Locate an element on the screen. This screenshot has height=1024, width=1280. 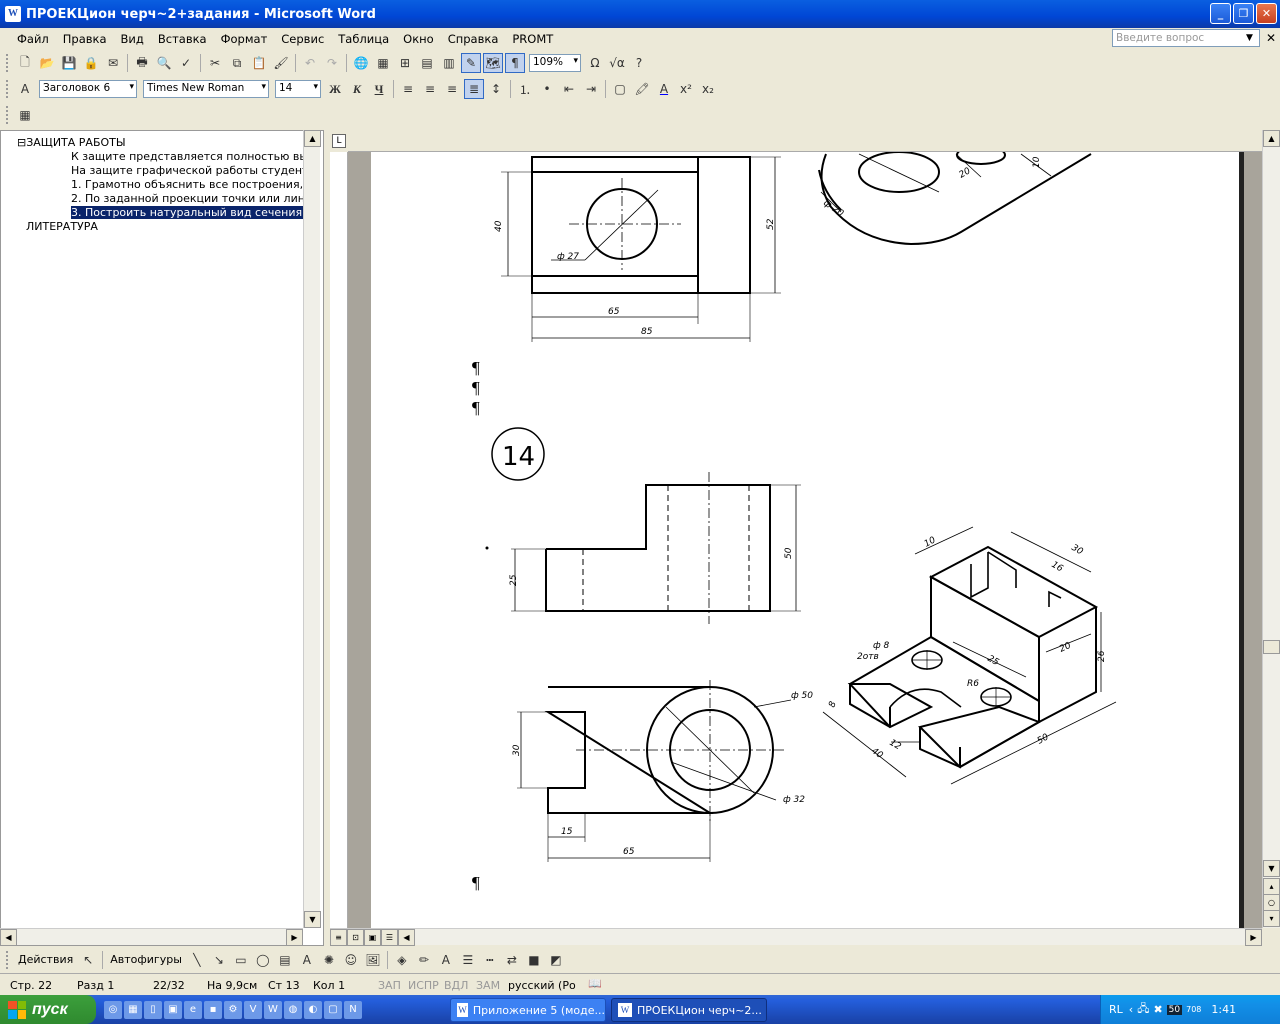
menu-file: Файл is located at coordinates (33, 39).